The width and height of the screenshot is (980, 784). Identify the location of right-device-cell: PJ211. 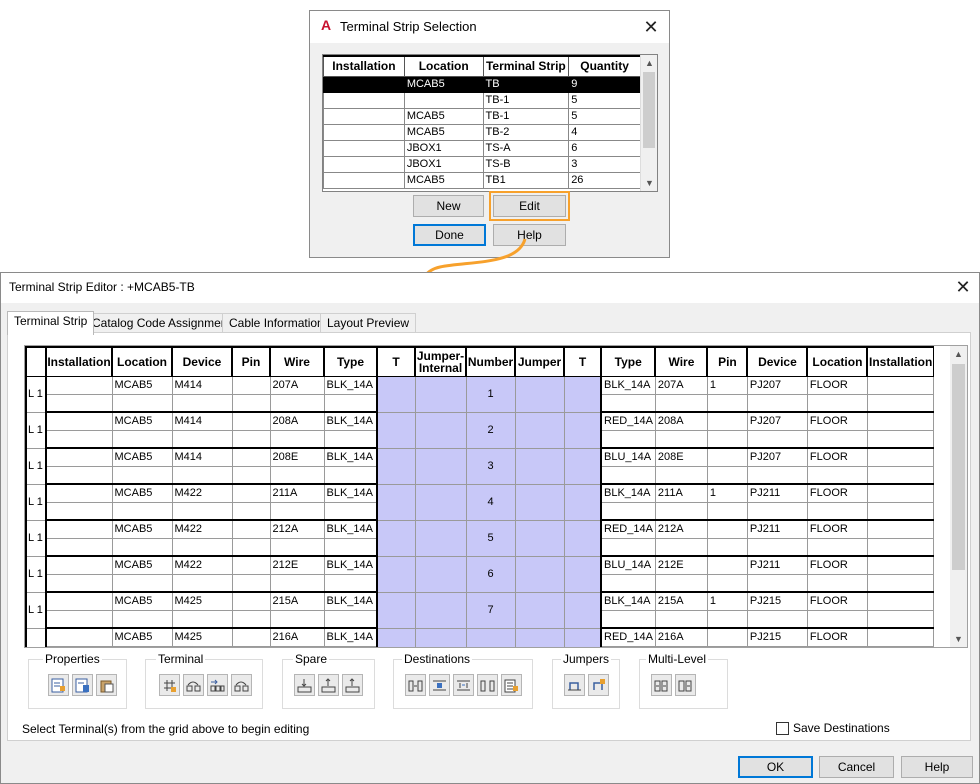
(777, 529).